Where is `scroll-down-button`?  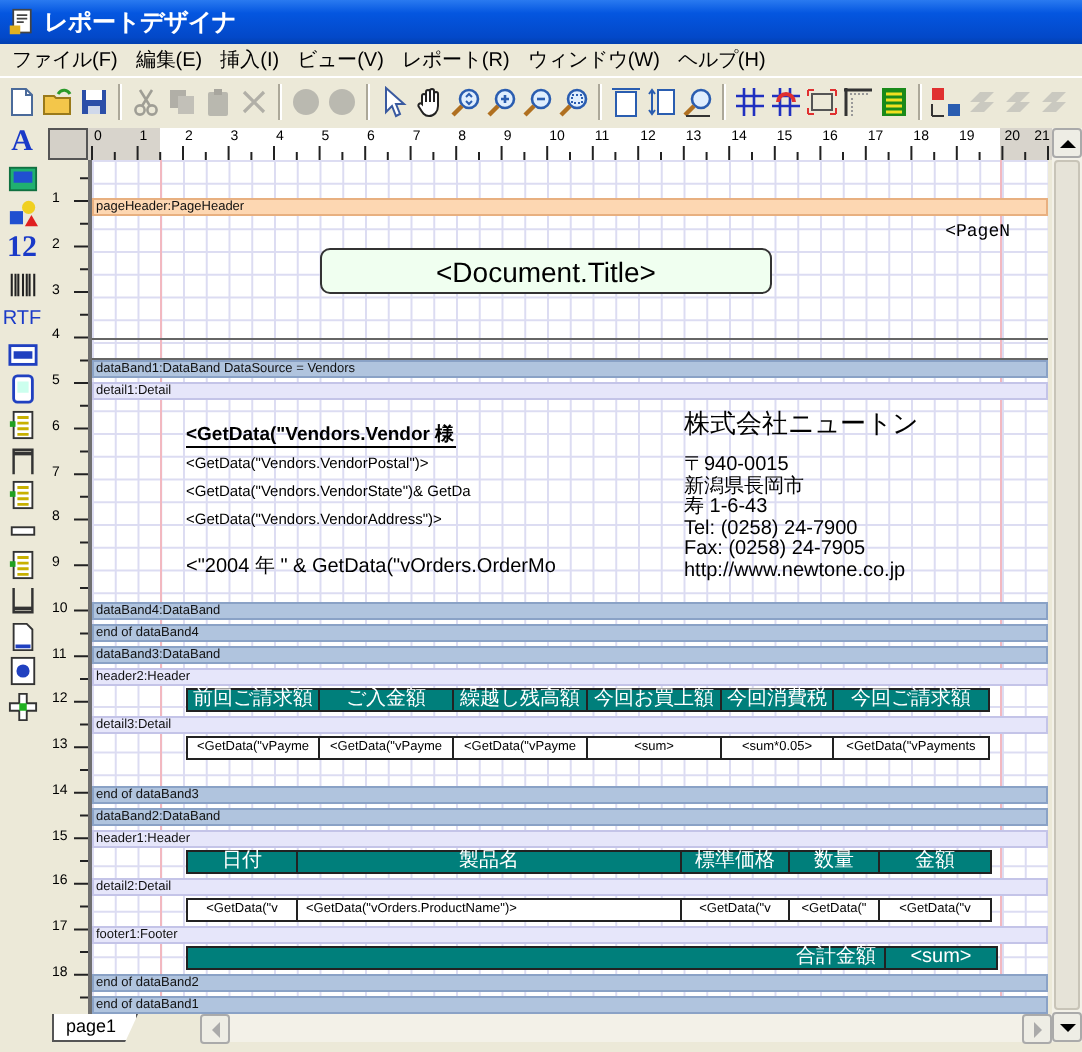 scroll-down-button is located at coordinates (1067, 1027).